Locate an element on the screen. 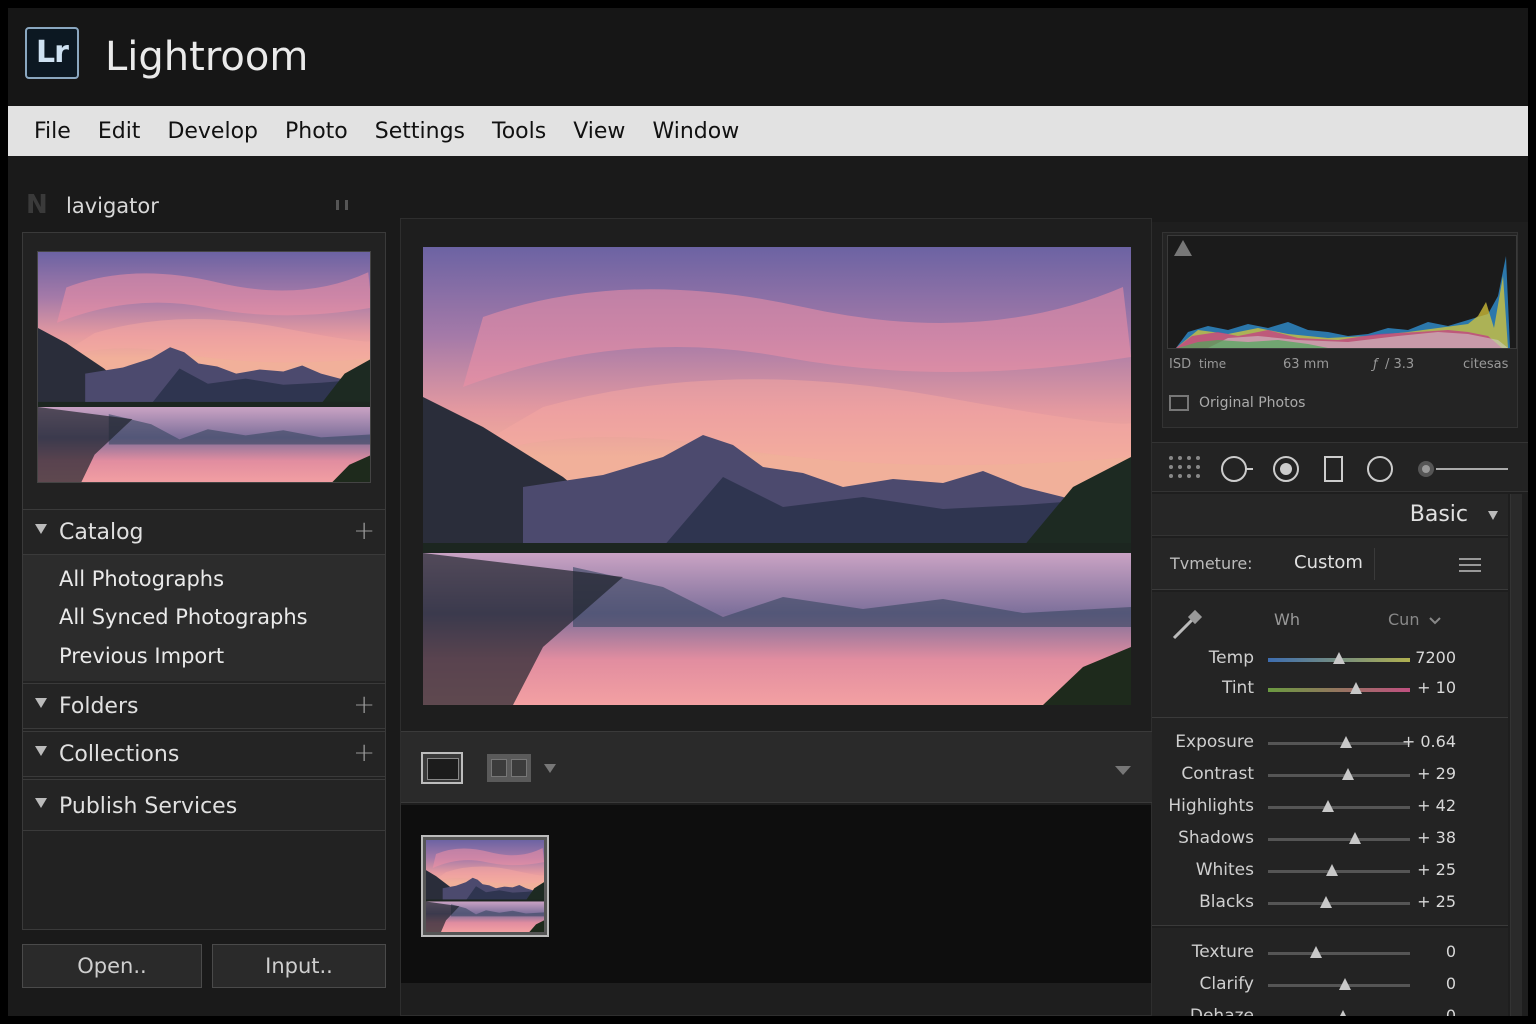 The image size is (1536, 1024). slider-label-temp: Temp is located at coordinates (1231, 658).